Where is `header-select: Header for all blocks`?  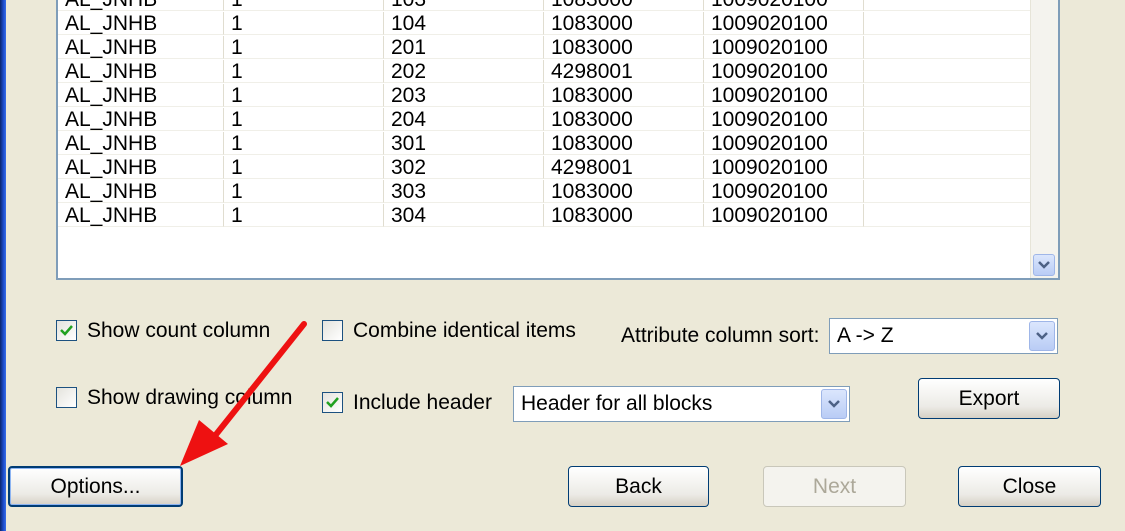 header-select: Header for all blocks is located at coordinates (681, 404).